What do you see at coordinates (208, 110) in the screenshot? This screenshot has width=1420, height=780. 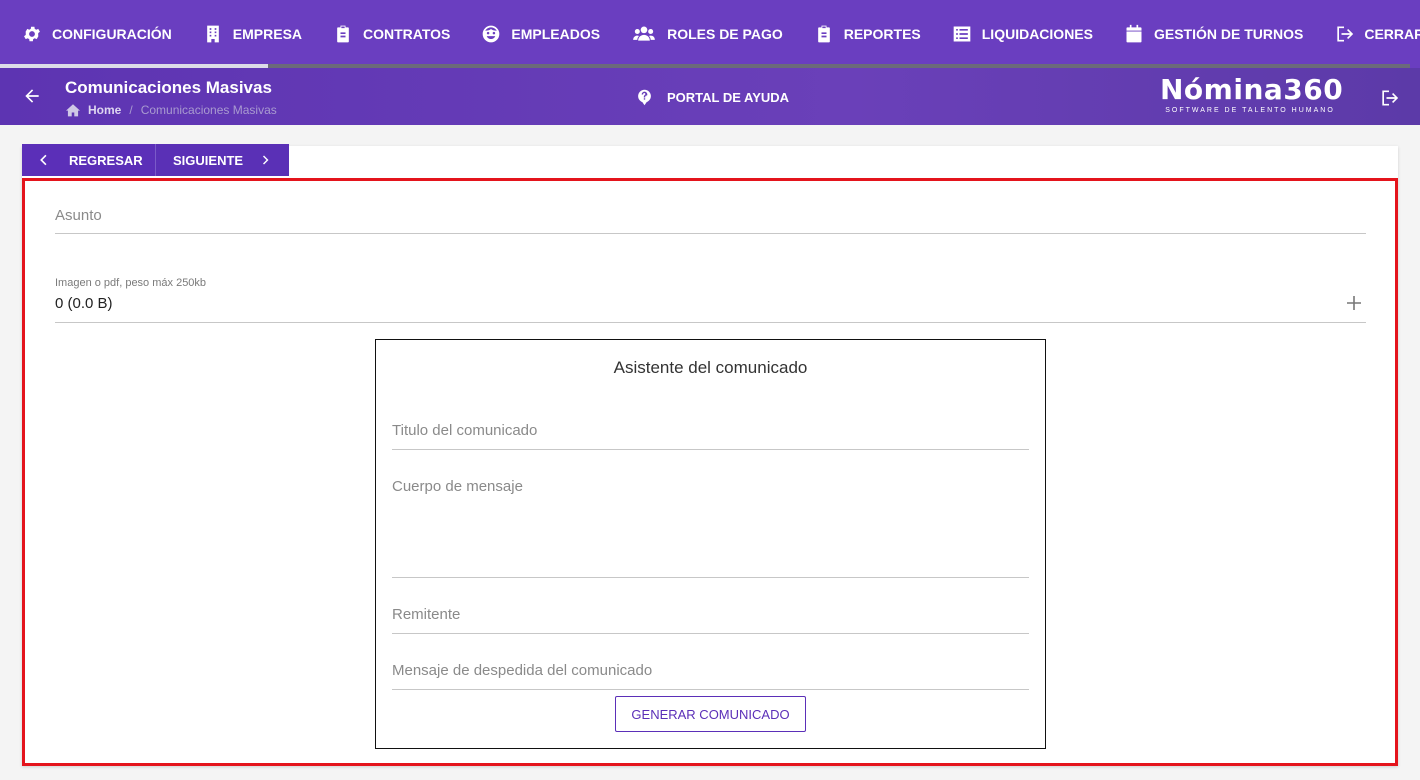 I see `breadcrumb-current: Comunicaciones Masivas` at bounding box center [208, 110].